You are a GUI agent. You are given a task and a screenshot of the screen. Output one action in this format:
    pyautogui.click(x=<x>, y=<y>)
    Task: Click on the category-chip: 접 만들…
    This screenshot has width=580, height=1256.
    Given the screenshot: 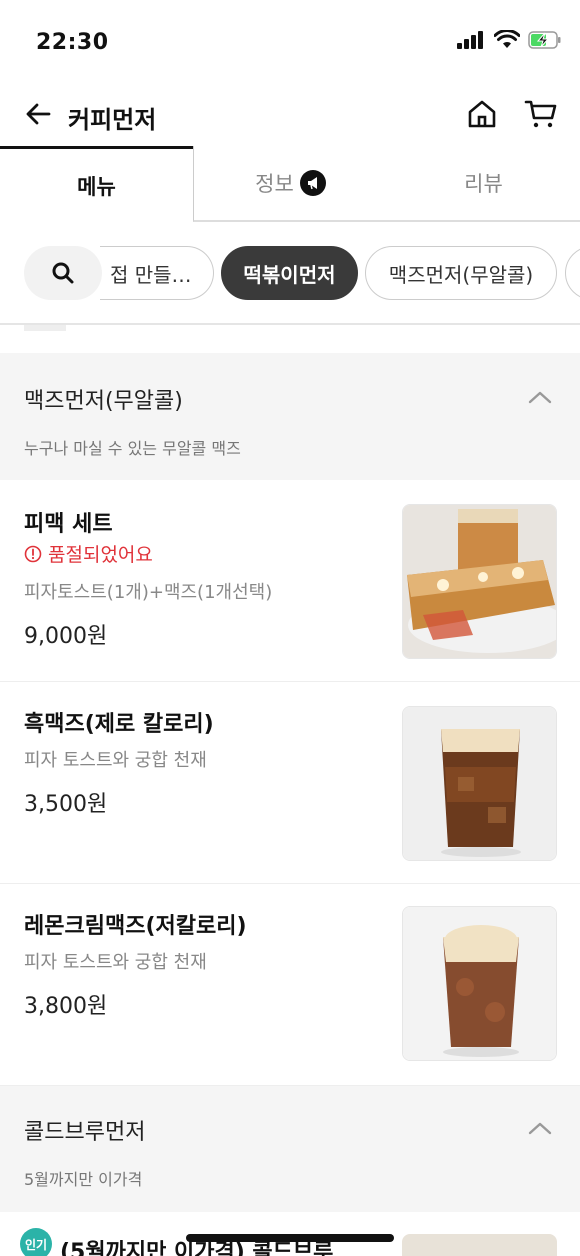 What is the action you would take?
    pyautogui.click(x=157, y=273)
    